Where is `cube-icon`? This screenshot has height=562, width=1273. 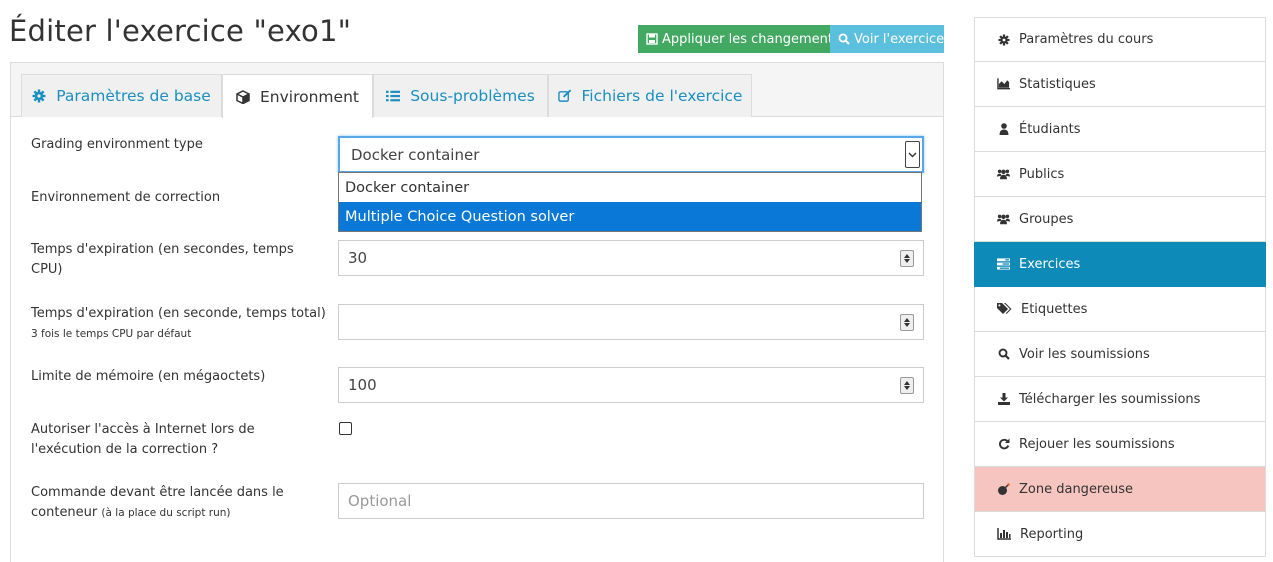 cube-icon is located at coordinates (243, 96).